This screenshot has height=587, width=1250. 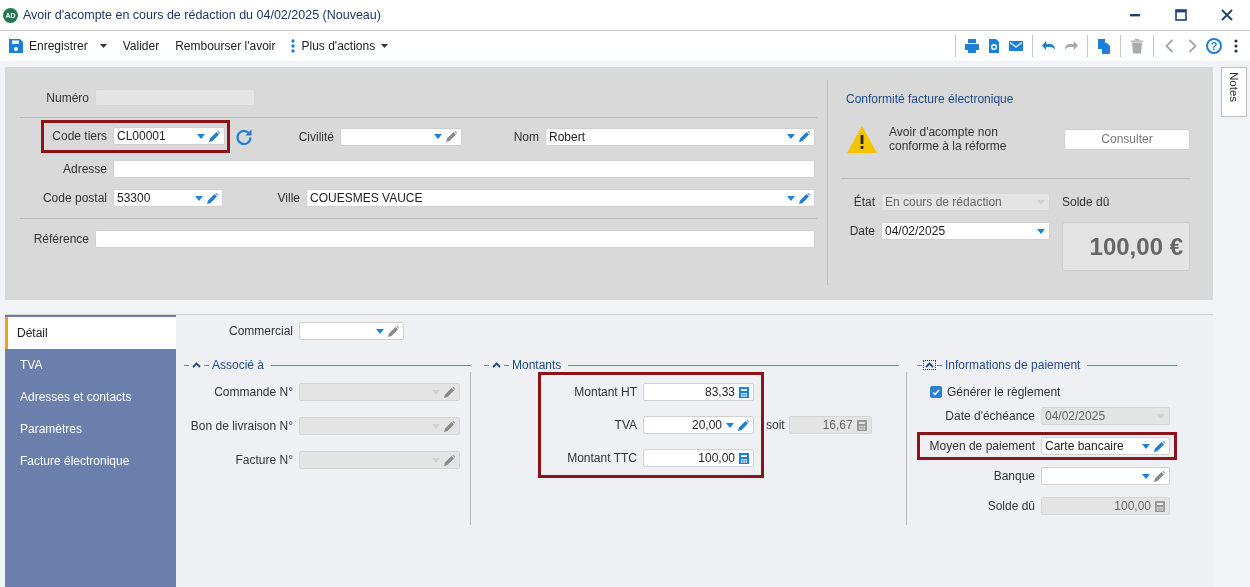 What do you see at coordinates (775, 425) in the screenshot?
I see `field-label: soit` at bounding box center [775, 425].